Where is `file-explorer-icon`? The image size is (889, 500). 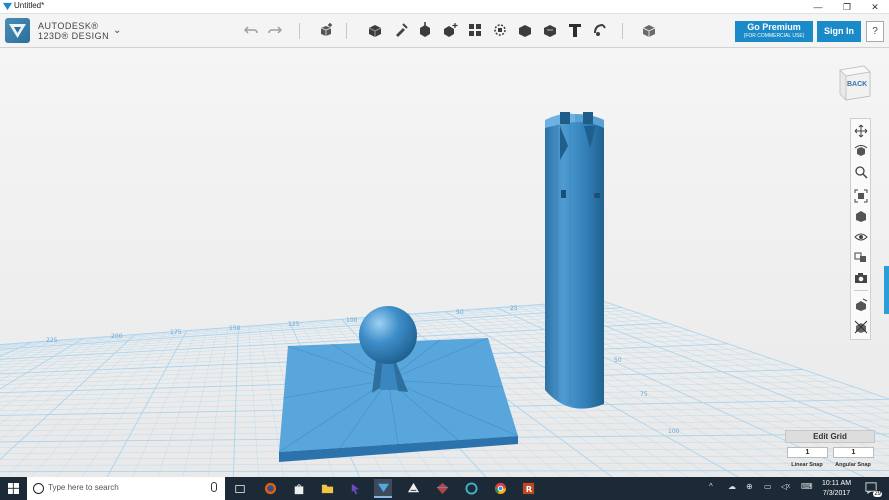 file-explorer-icon is located at coordinates (327, 488).